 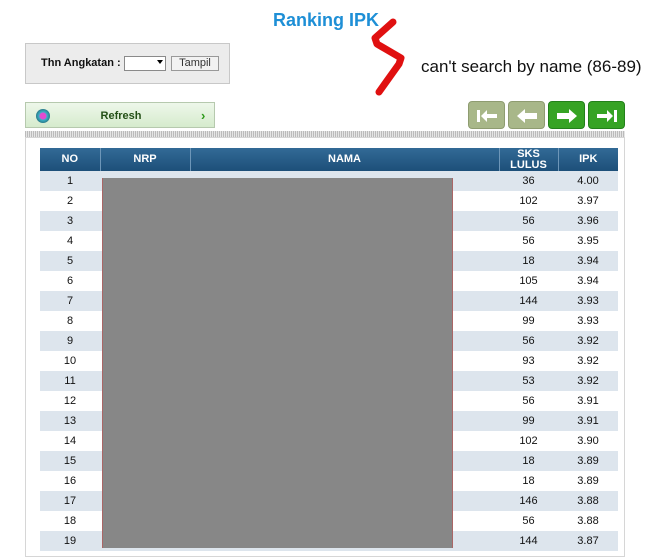 I want to click on cell-no: 10, so click(x=70, y=361).